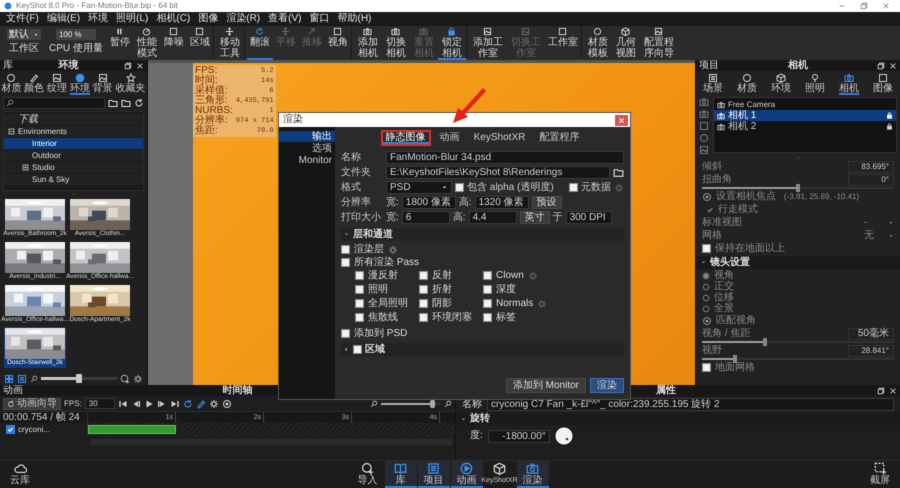  What do you see at coordinates (131, 83) in the screenshot?
I see `tab: 收藏夹` at bounding box center [131, 83].